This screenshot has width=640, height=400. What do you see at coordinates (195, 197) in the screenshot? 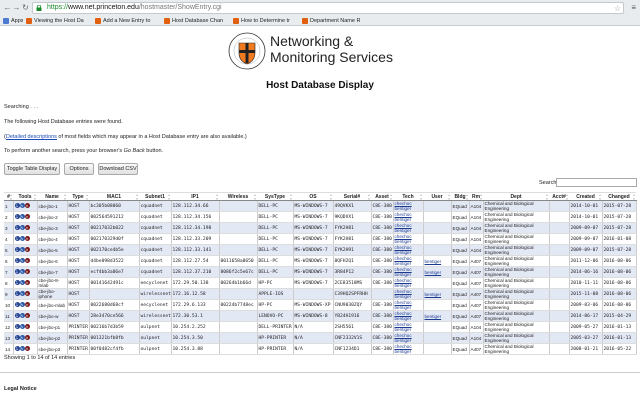
I see `column-header: IP1` at bounding box center [195, 197].